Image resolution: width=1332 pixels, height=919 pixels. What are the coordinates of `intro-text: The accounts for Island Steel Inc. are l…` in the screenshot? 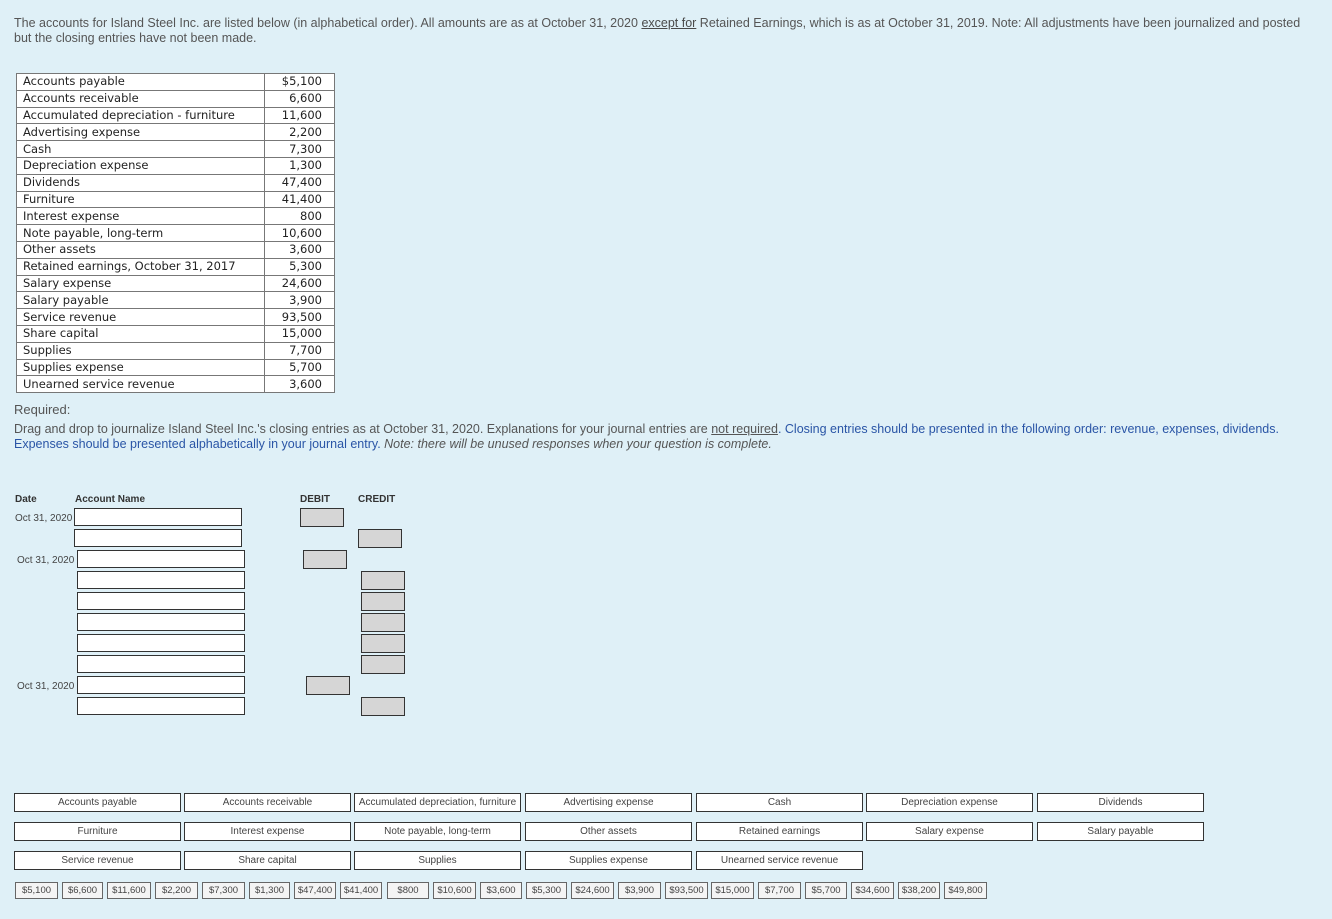 It's located at (664, 31).